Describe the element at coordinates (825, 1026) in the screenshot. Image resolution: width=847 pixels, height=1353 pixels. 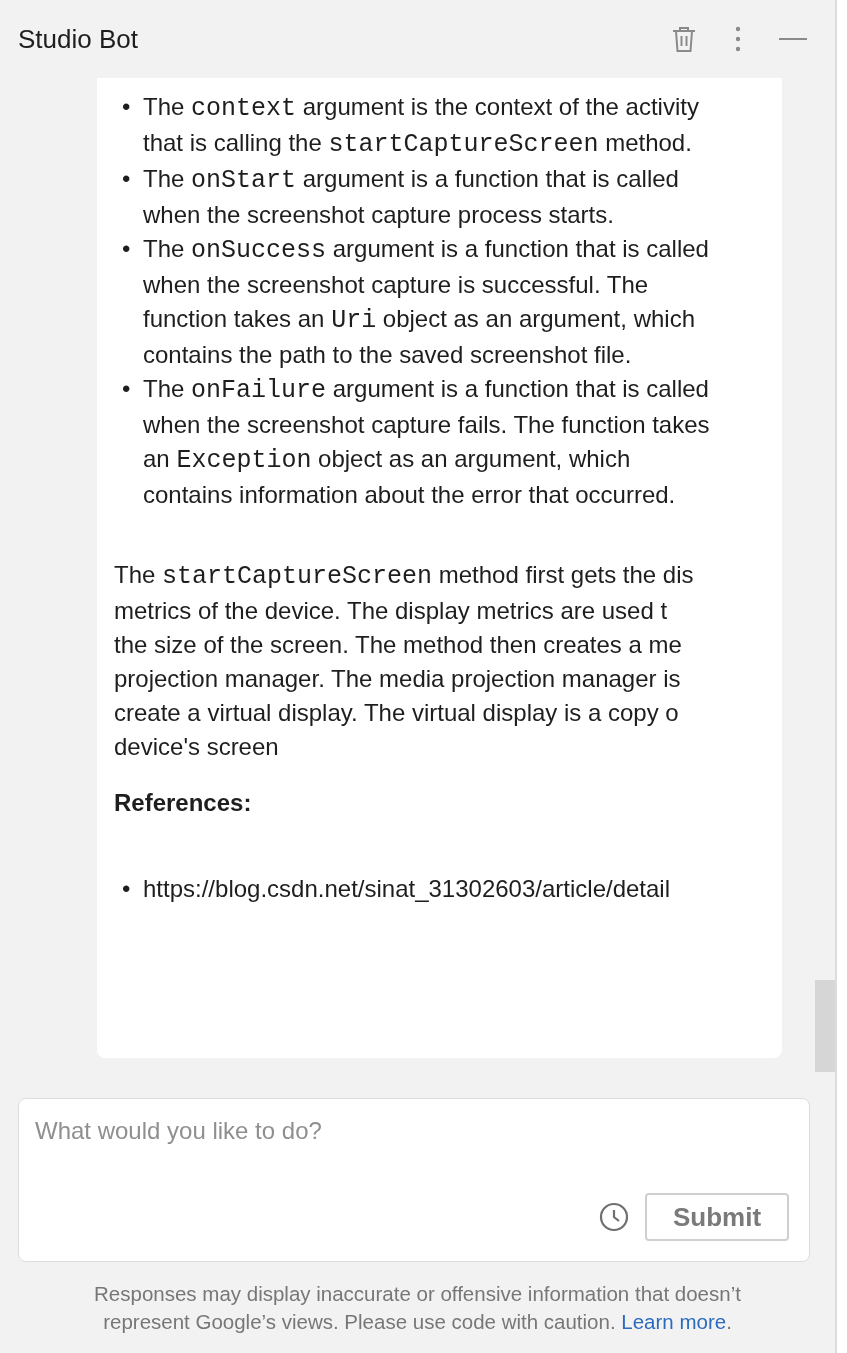
I see `scrollbar-thumb` at that location.